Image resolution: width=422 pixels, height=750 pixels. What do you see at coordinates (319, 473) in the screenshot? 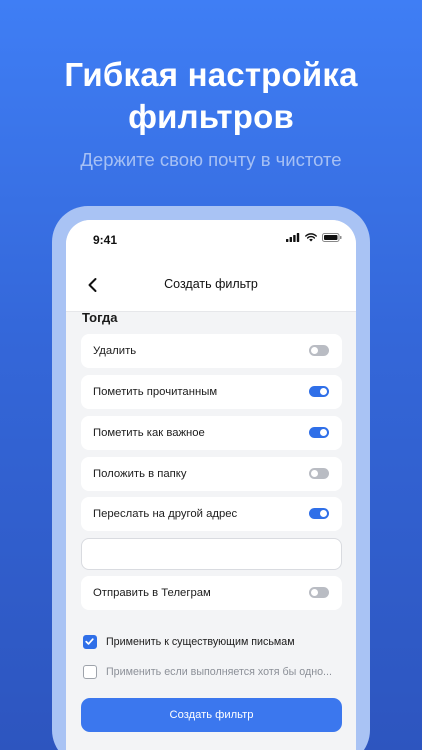
I see `move-to-folder-toggle` at bounding box center [319, 473].